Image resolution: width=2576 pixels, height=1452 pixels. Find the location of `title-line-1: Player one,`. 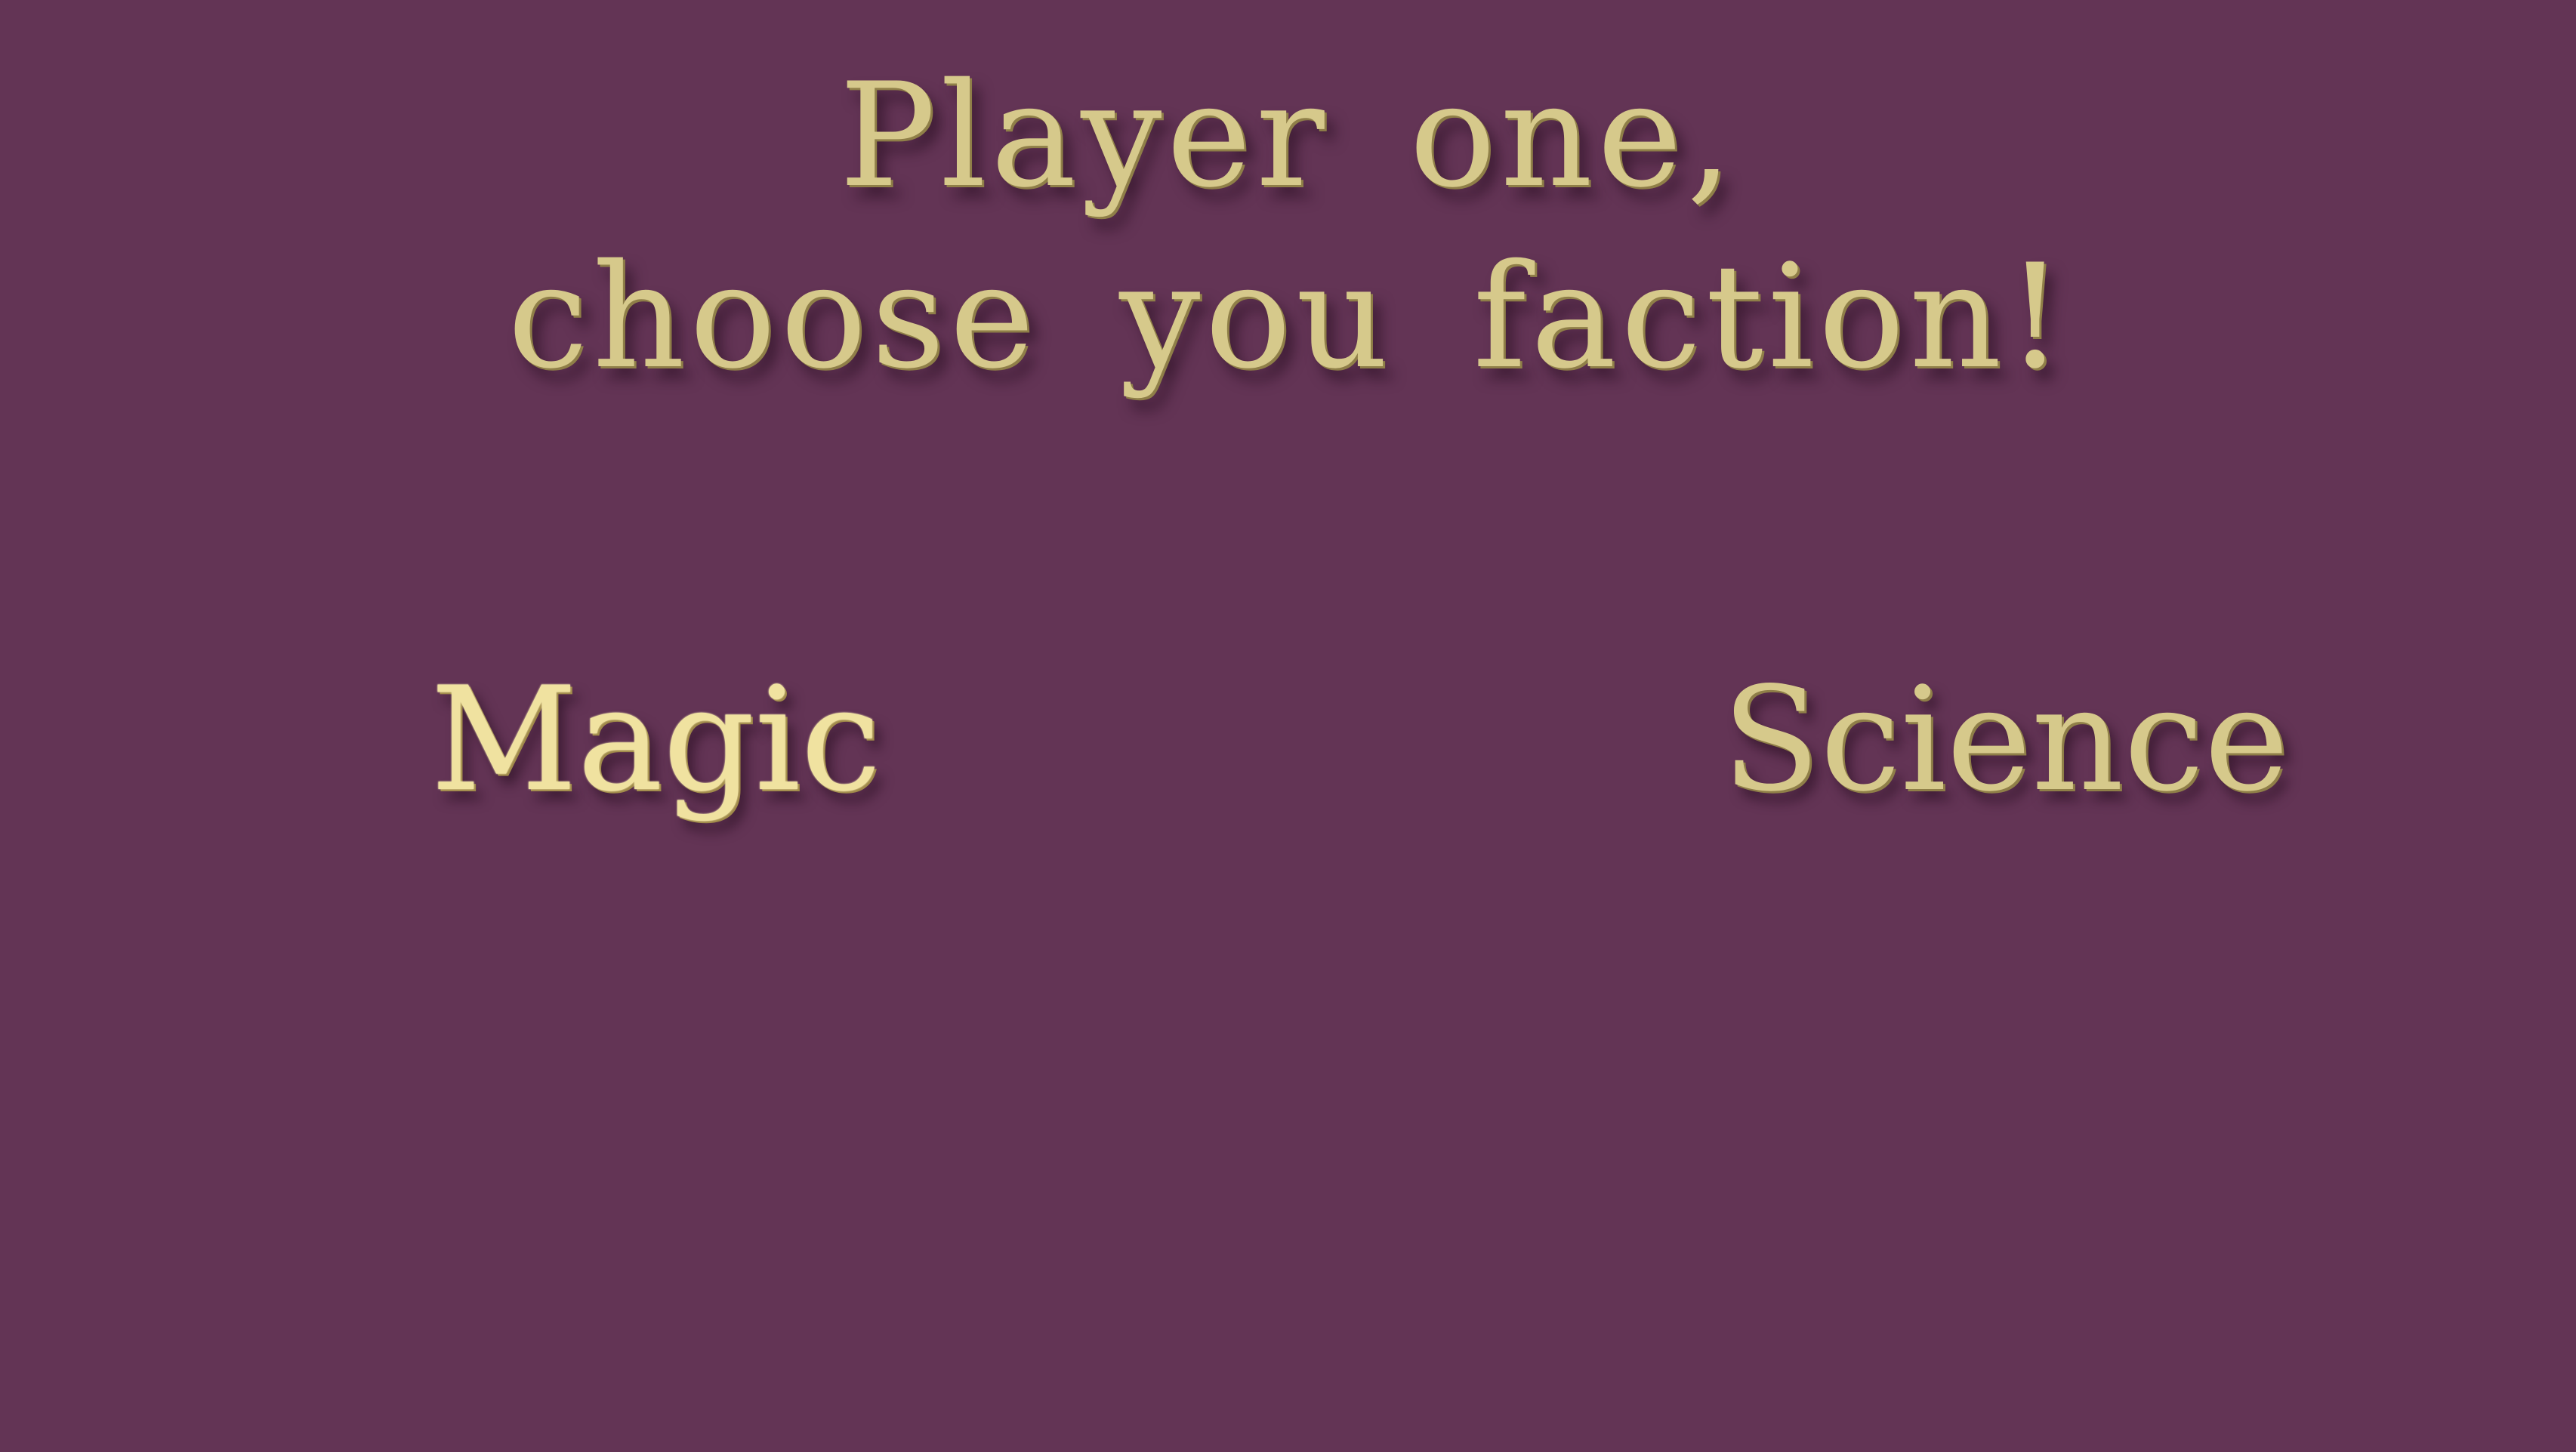

title-line-1: Player one, is located at coordinates (1288, 135).